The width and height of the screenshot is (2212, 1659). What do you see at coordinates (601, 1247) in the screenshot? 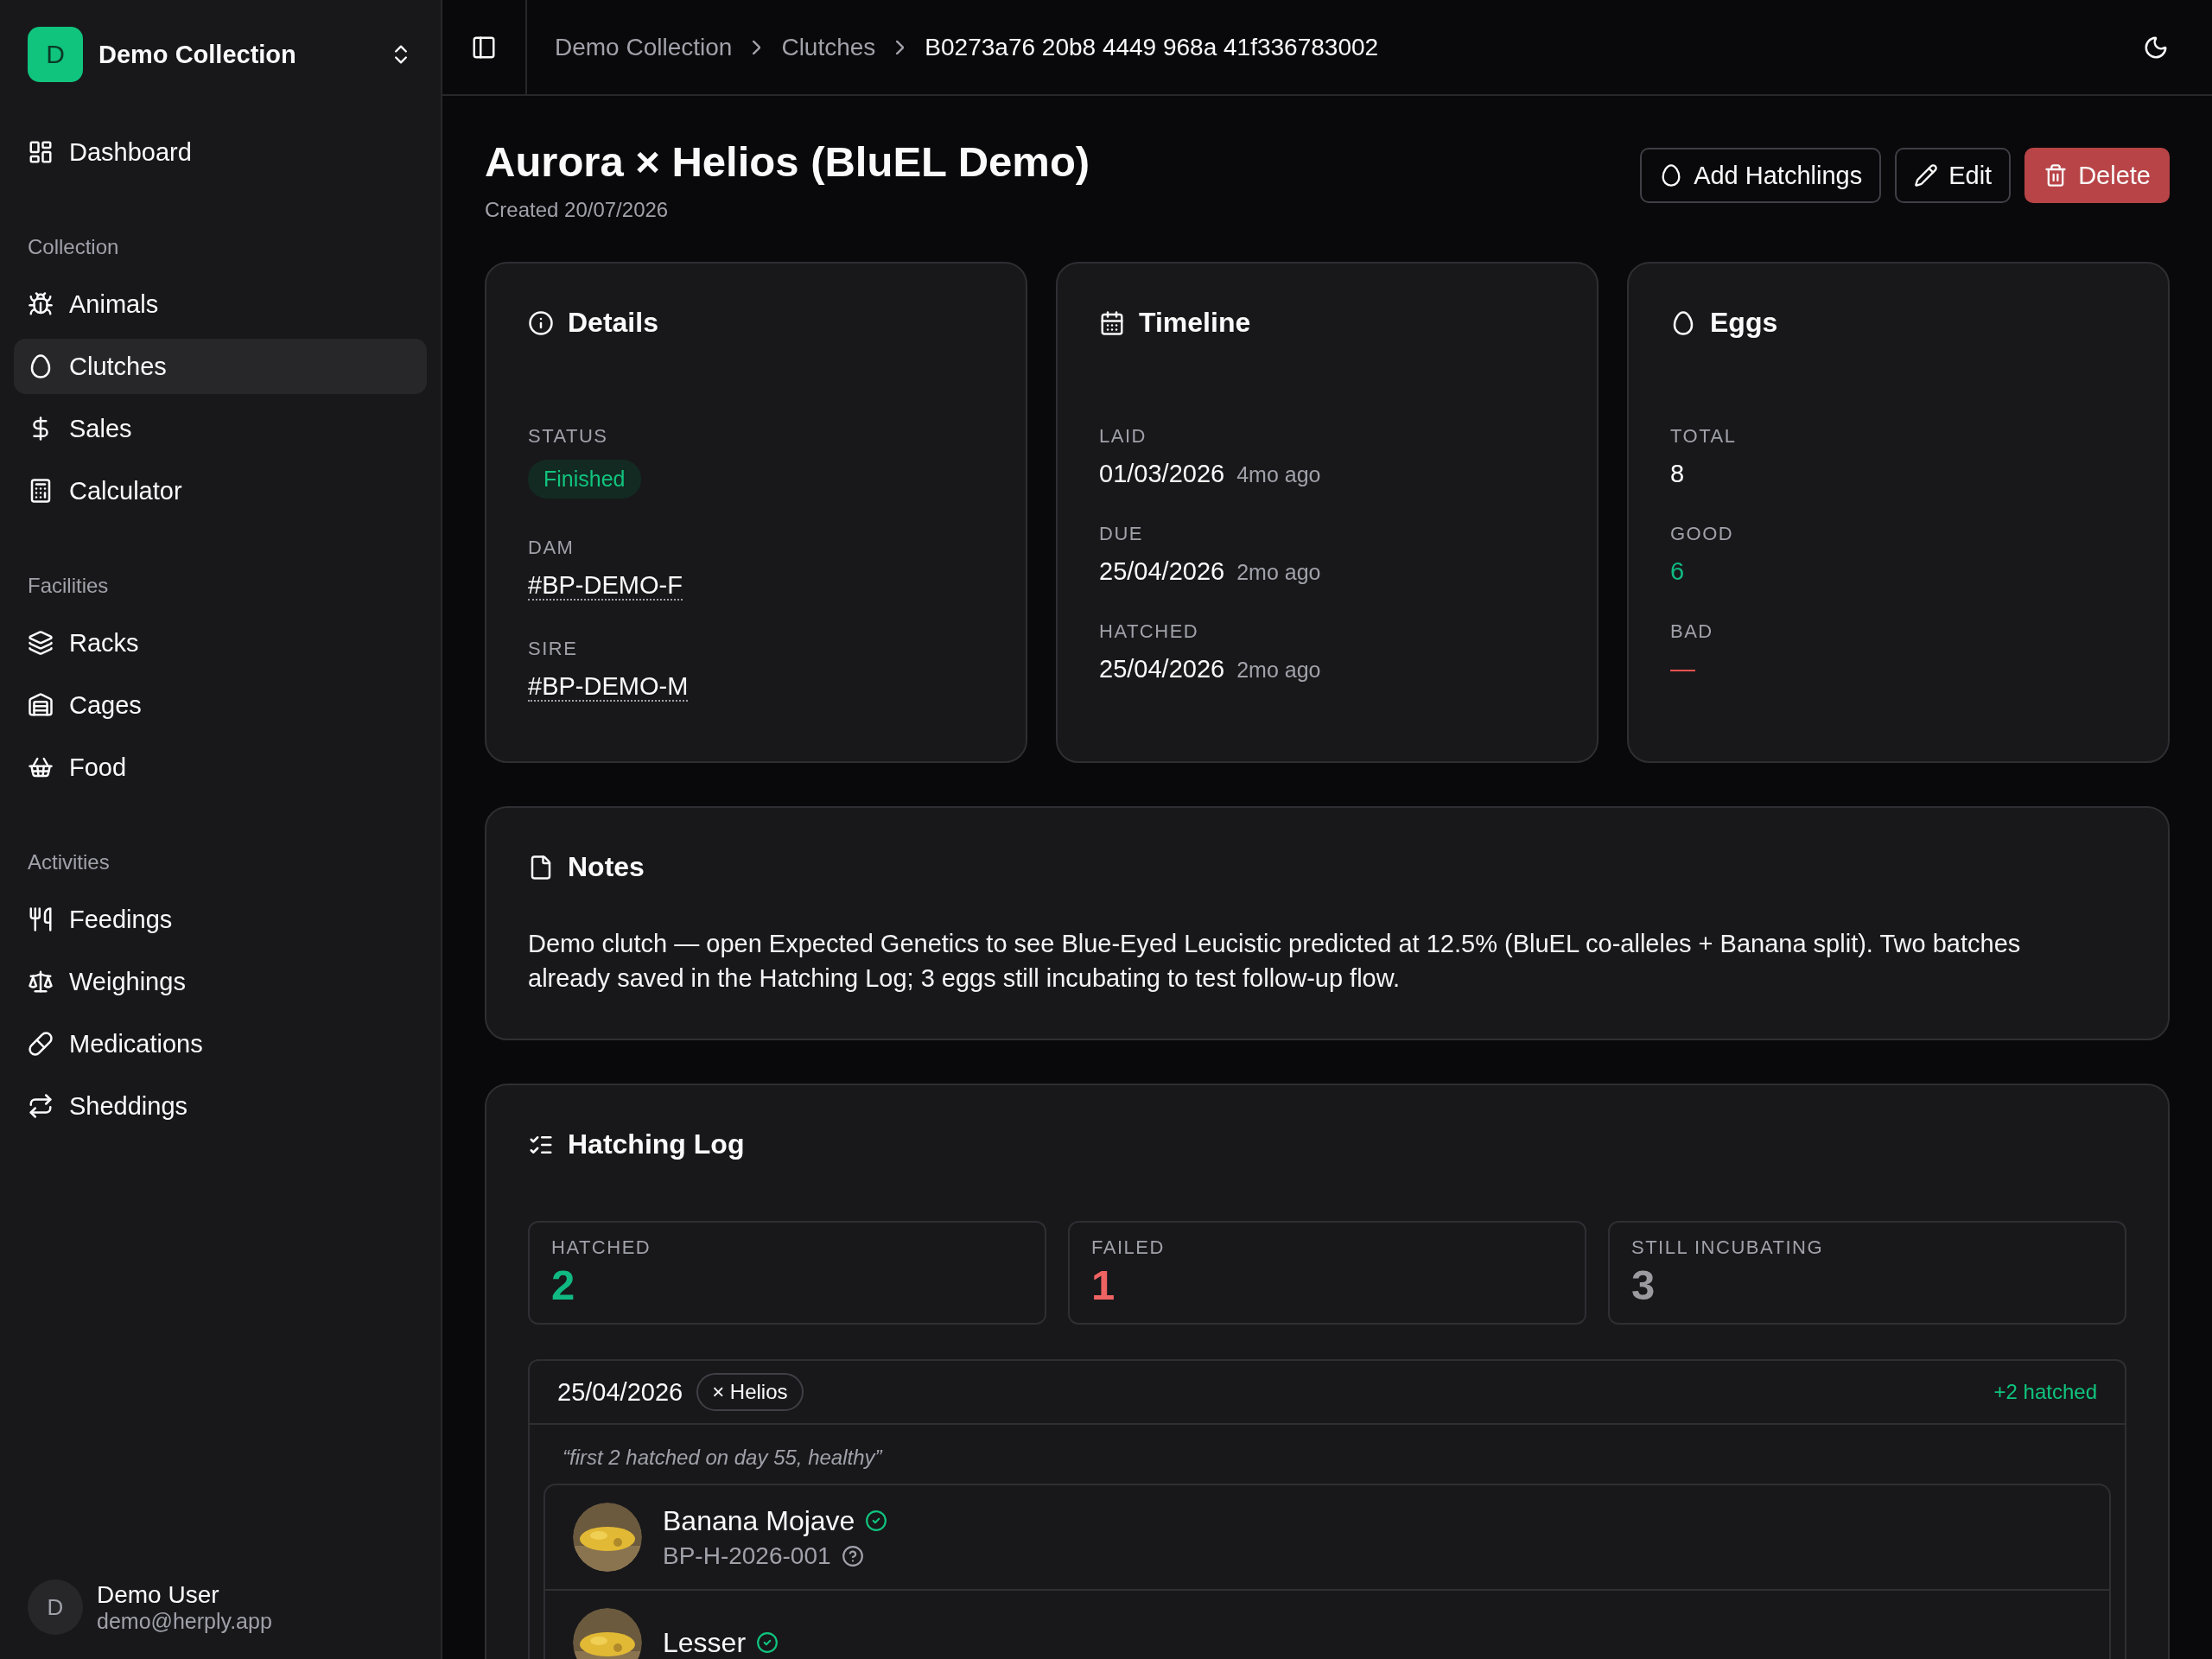
I see `stat-label: HATCHED` at bounding box center [601, 1247].